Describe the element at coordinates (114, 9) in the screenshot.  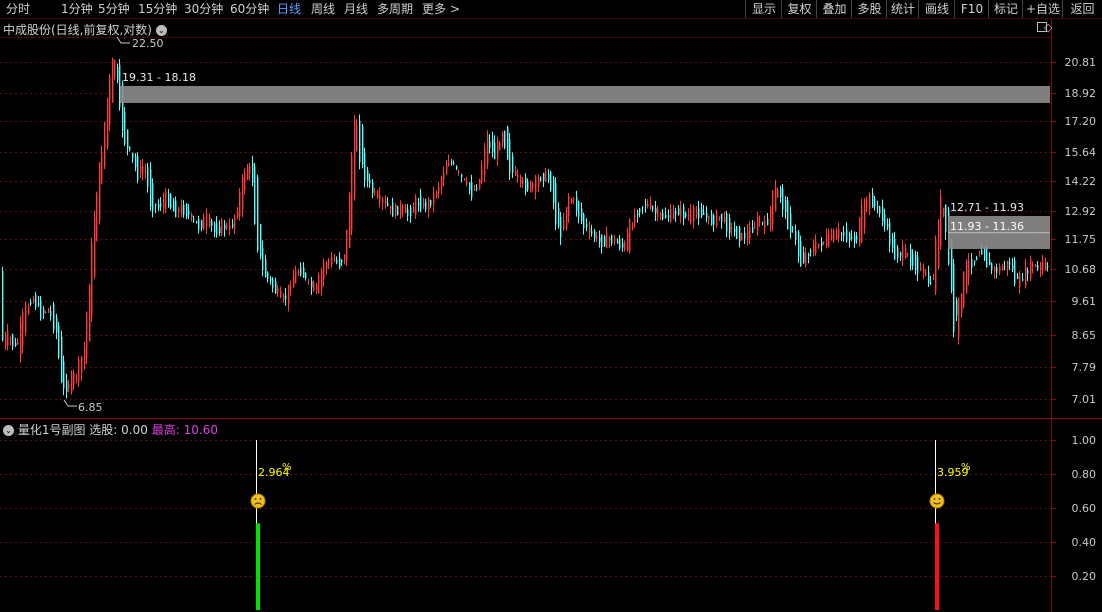
I see `tab-5min: 5分钟` at that location.